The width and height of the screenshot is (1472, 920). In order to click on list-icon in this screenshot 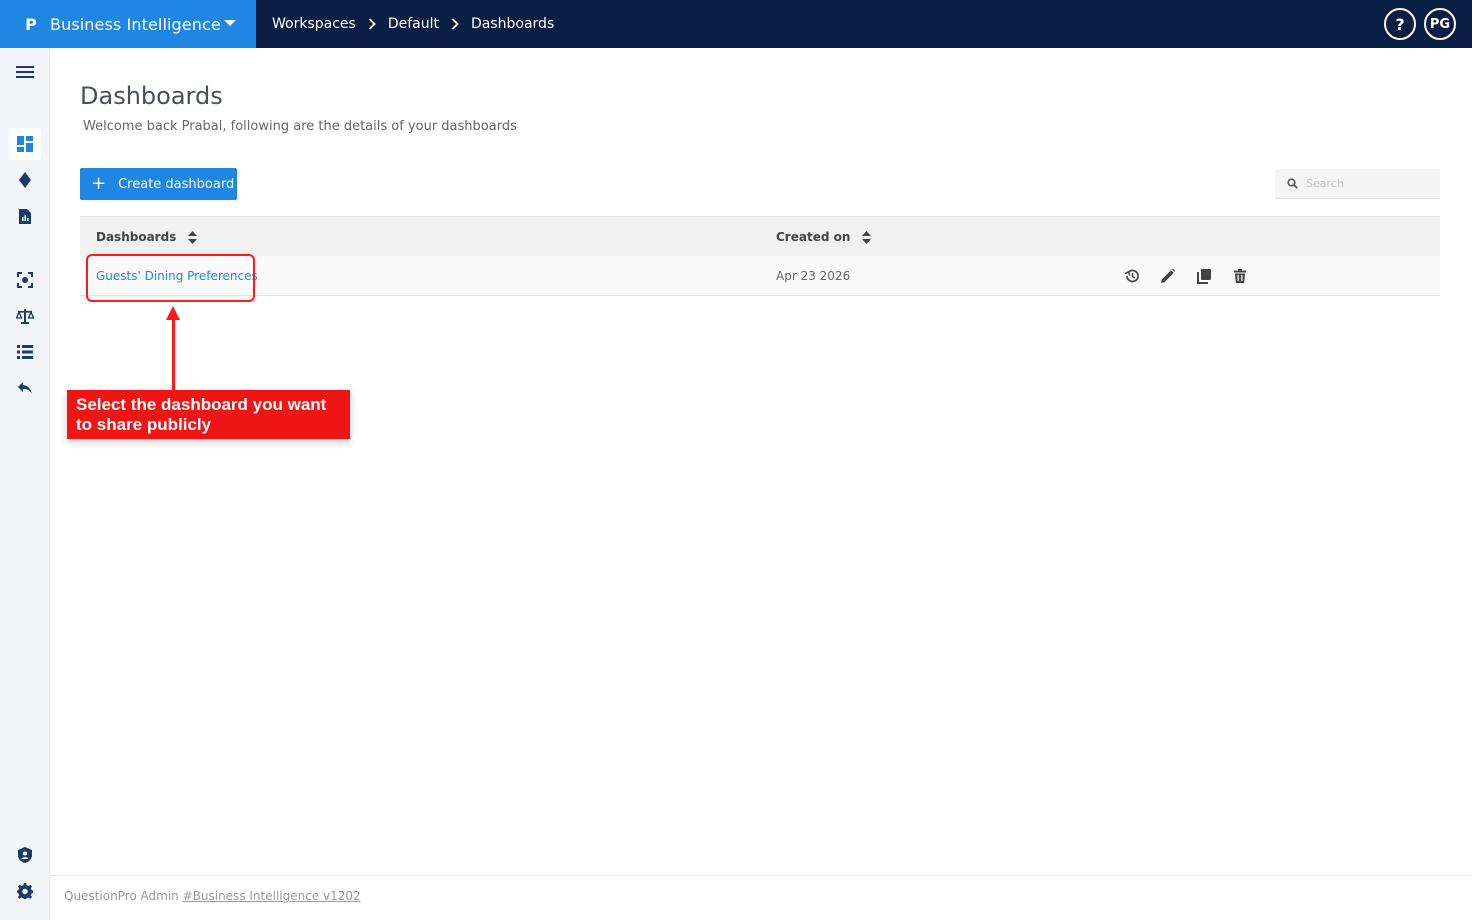, I will do `click(25, 352)`.